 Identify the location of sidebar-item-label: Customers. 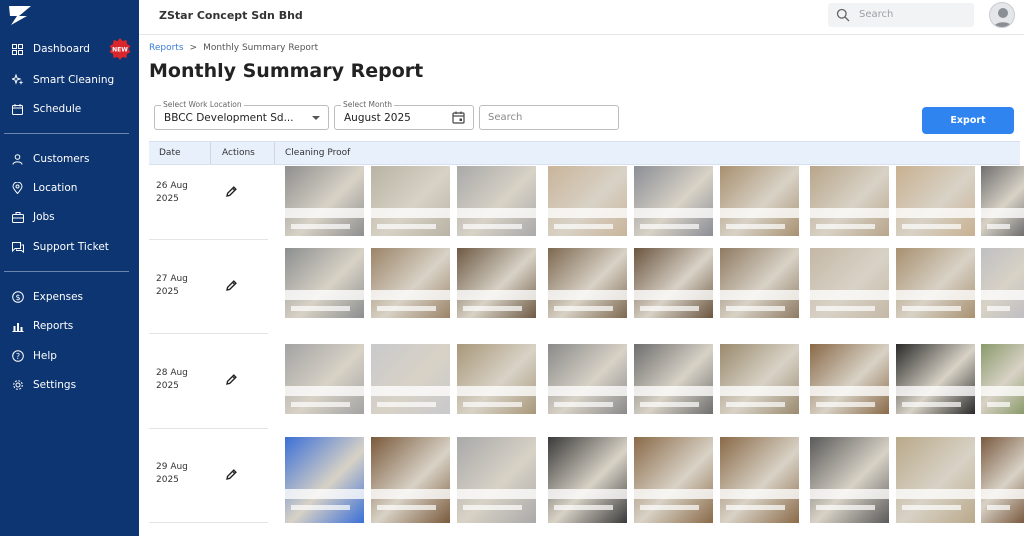
(61, 159).